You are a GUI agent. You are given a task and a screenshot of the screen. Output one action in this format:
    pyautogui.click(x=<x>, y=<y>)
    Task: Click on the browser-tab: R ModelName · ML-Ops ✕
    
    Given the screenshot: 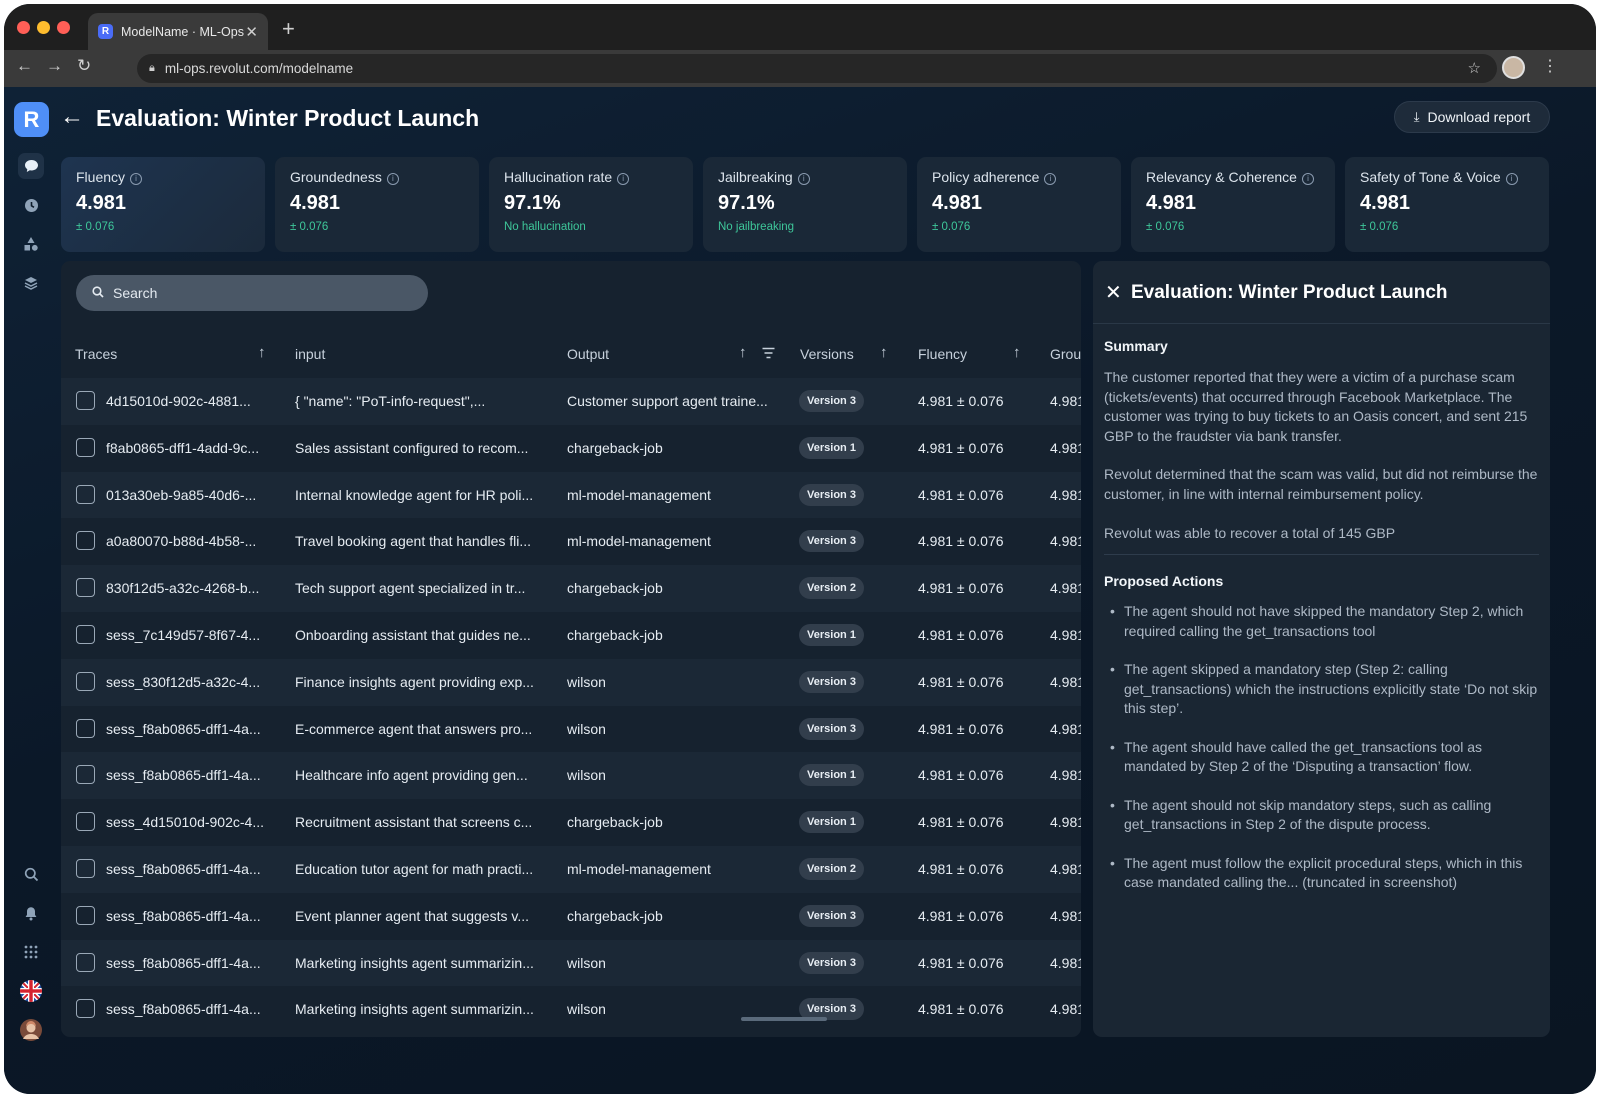 What is the action you would take?
    pyautogui.click(x=178, y=31)
    